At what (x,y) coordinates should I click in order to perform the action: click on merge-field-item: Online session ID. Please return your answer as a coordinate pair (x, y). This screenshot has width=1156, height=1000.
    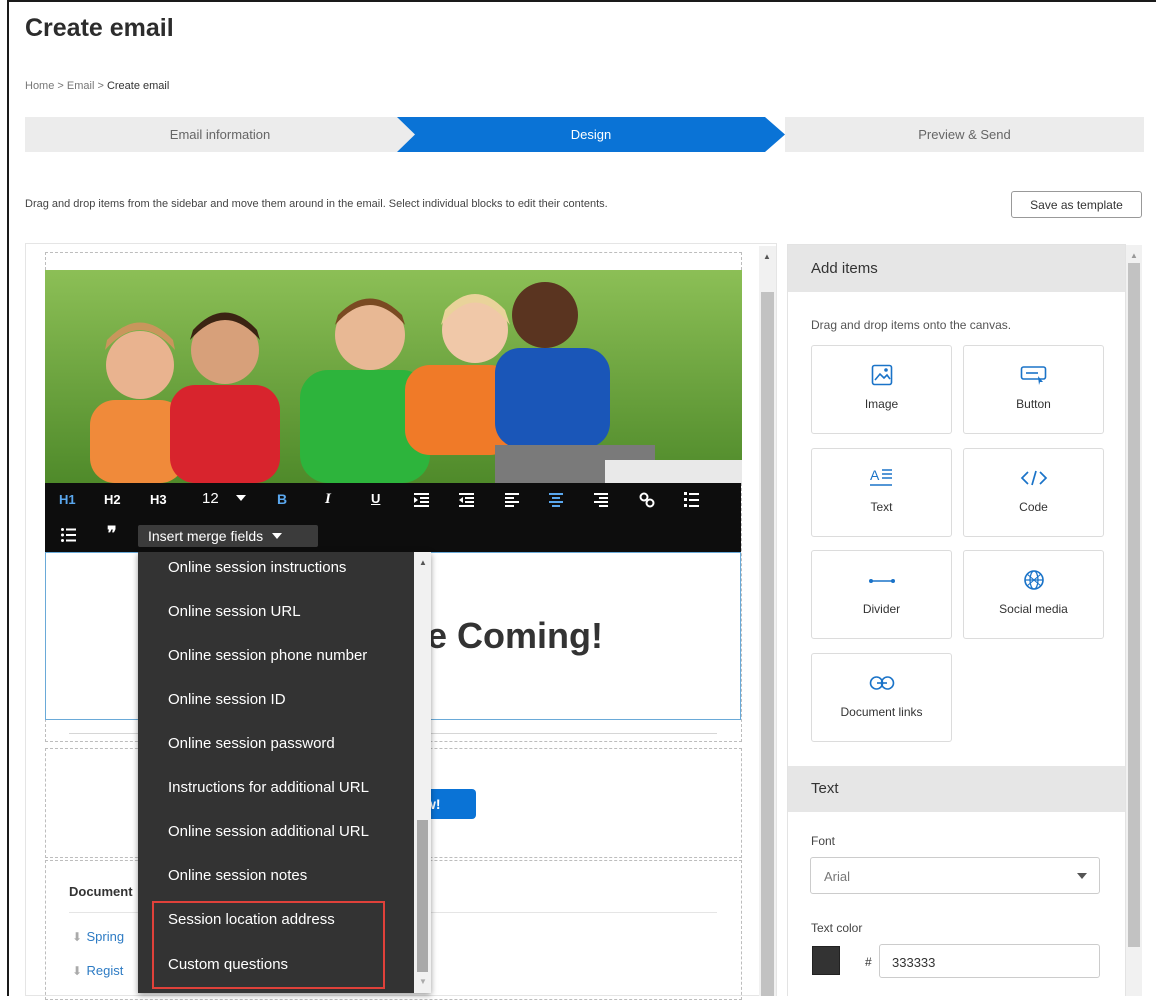
    Looking at the image, I should click on (227, 699).